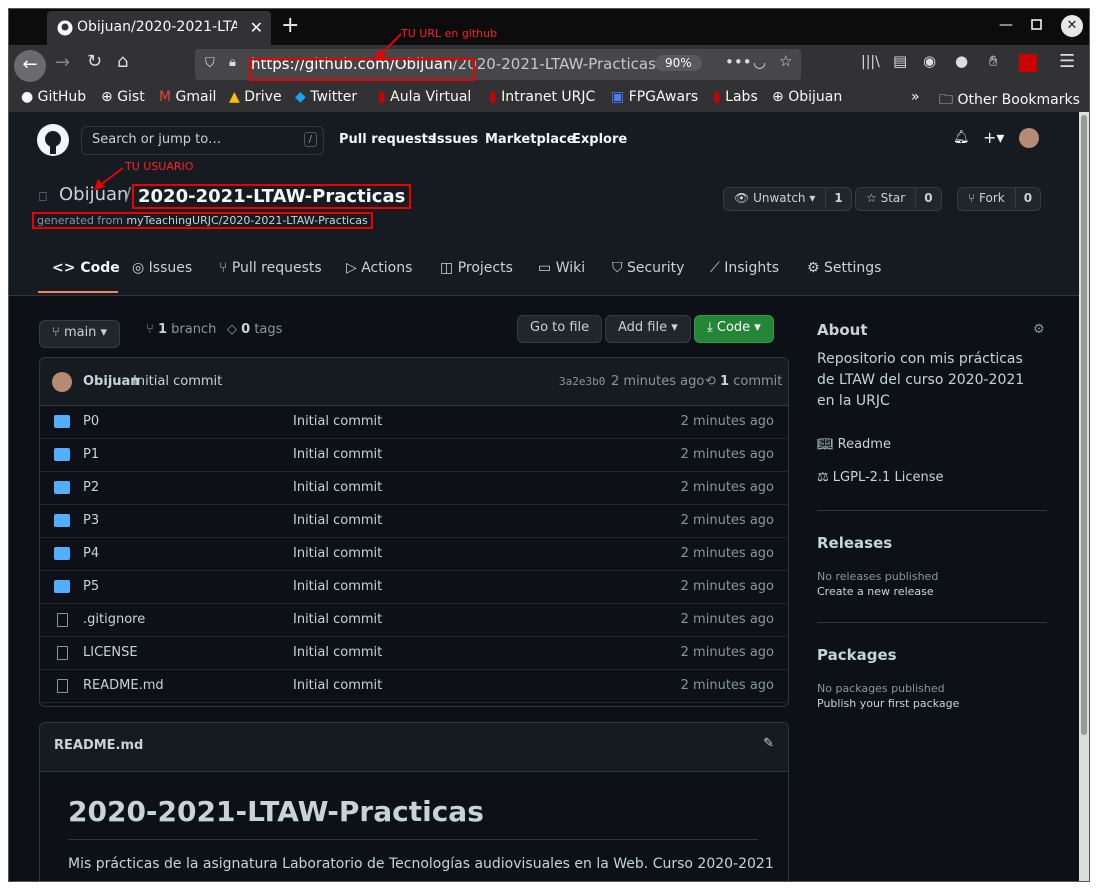 The image size is (1098, 890). I want to click on bookmark-intranet-urjc: ▮ Intranet URJC, so click(542, 97).